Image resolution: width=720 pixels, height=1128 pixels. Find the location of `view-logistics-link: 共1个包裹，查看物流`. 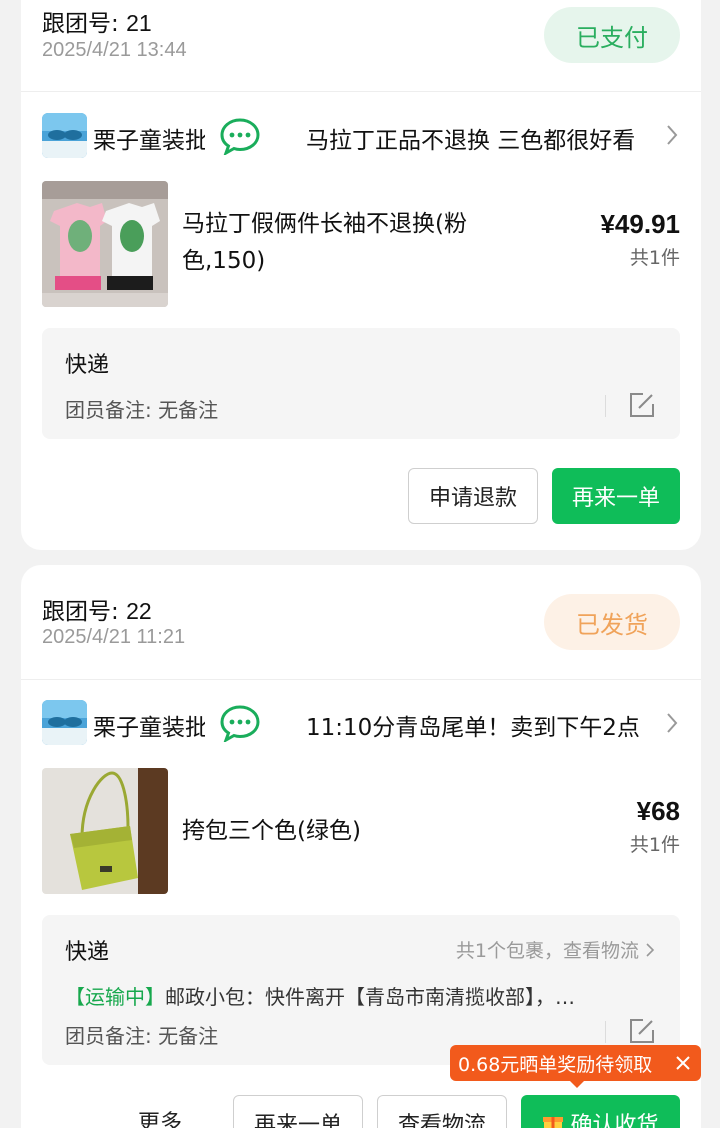

view-logistics-link: 共1个包裹，查看物流 is located at coordinates (555, 949).